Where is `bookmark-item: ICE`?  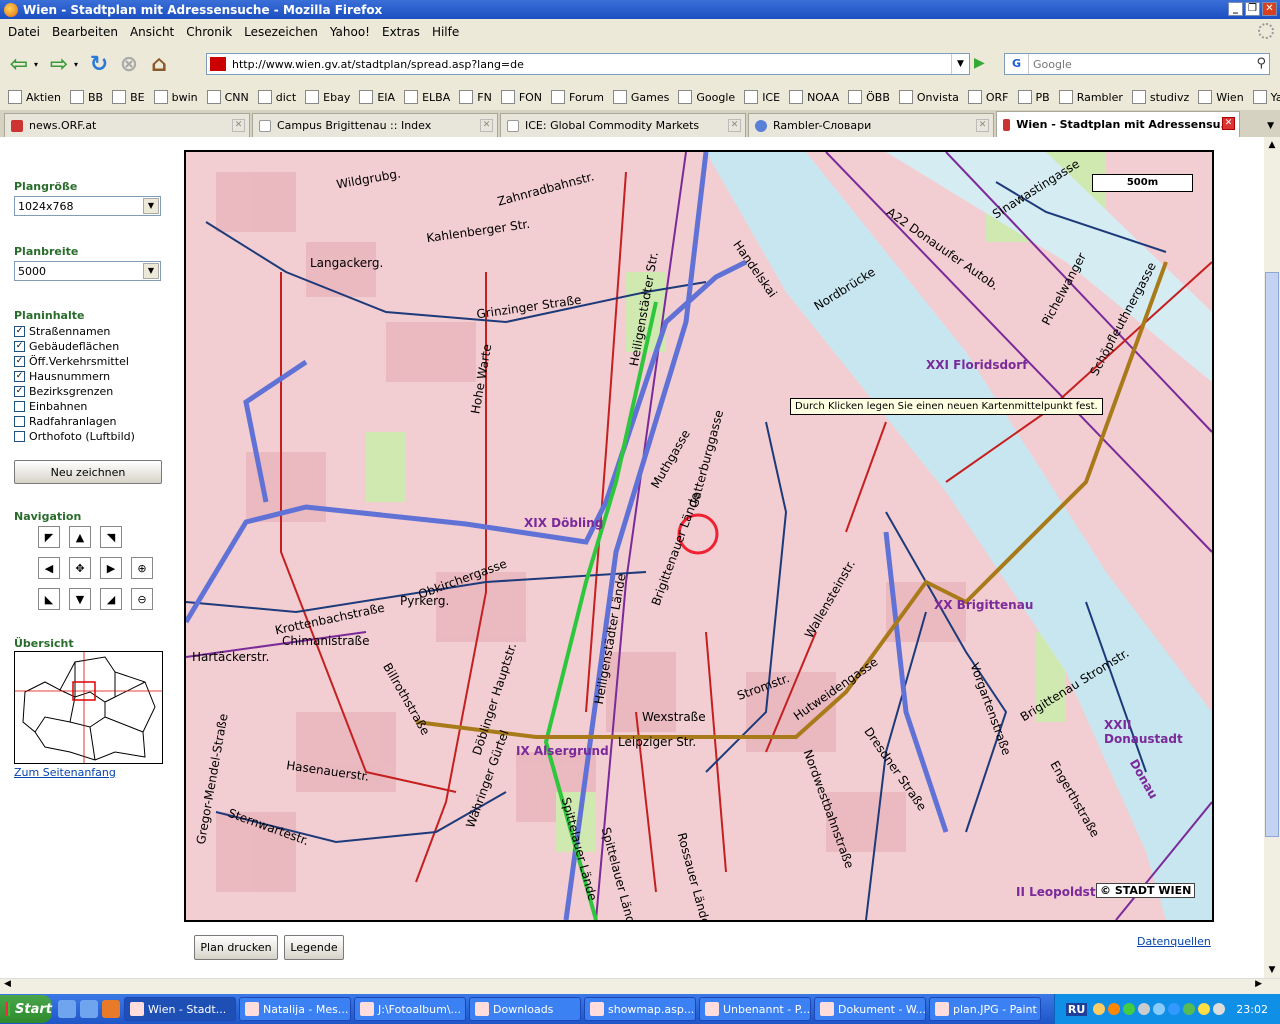
bookmark-item: ICE is located at coordinates (762, 97).